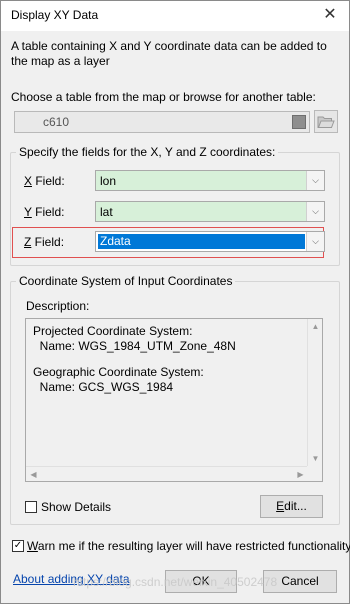 This screenshot has width=350, height=604. I want to click on open-folder-icon, so click(326, 122).